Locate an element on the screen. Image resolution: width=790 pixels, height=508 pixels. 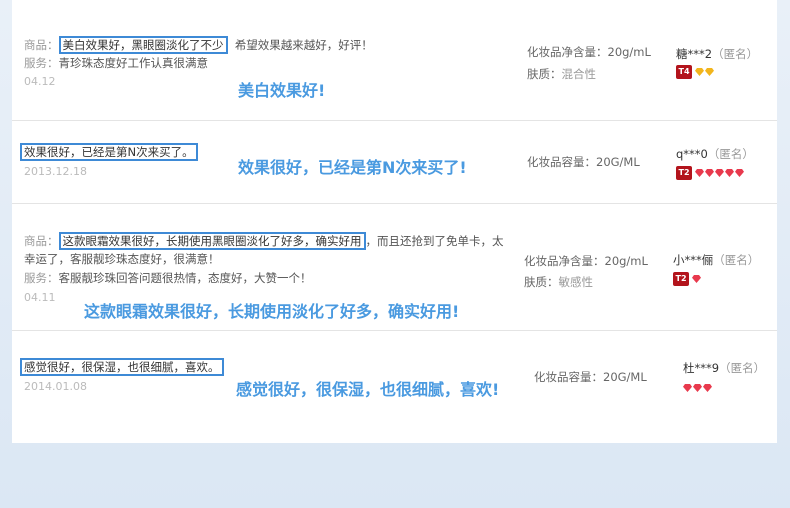
review-service-line: 服务：青珍珠态度好工作认真很满意 is located at coordinates (116, 63).